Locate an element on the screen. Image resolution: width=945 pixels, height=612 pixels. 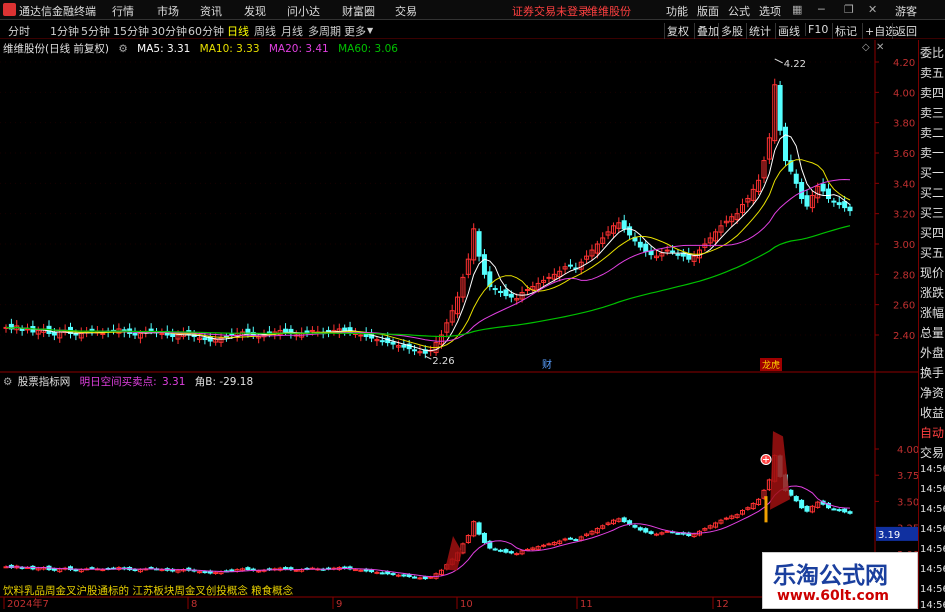
toolbar-diejia: 叠加 is located at coordinates (707, 31).